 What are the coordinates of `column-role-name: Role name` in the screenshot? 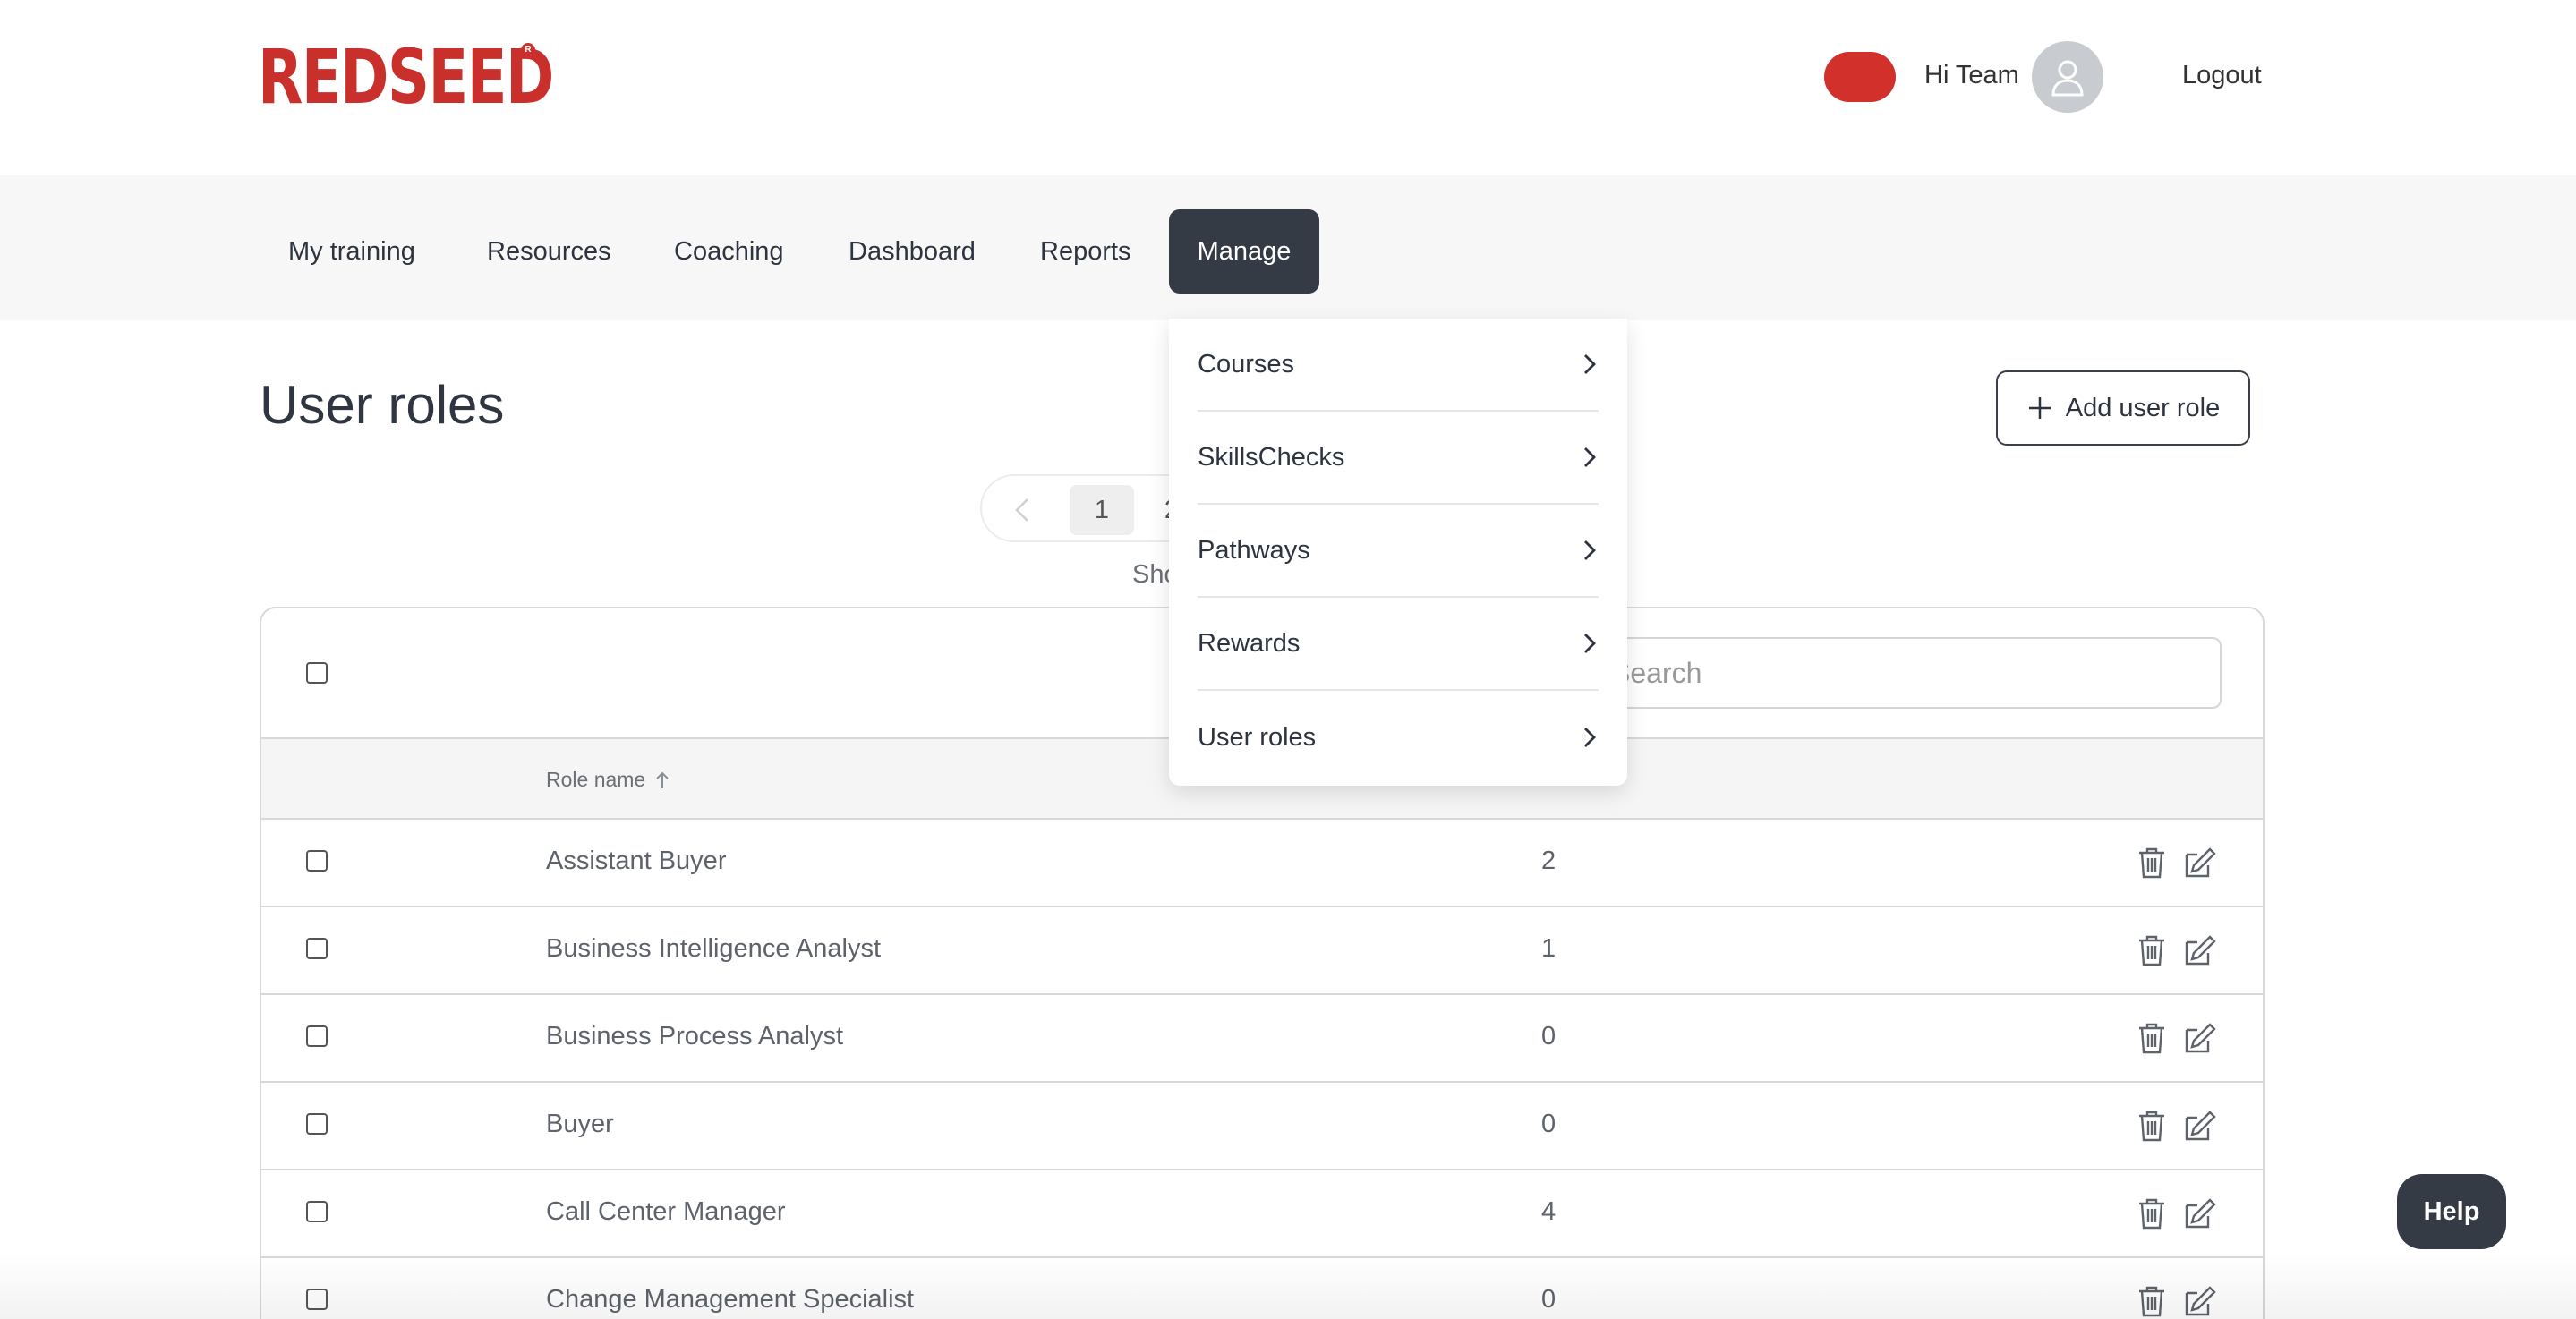 It's located at (608, 780).